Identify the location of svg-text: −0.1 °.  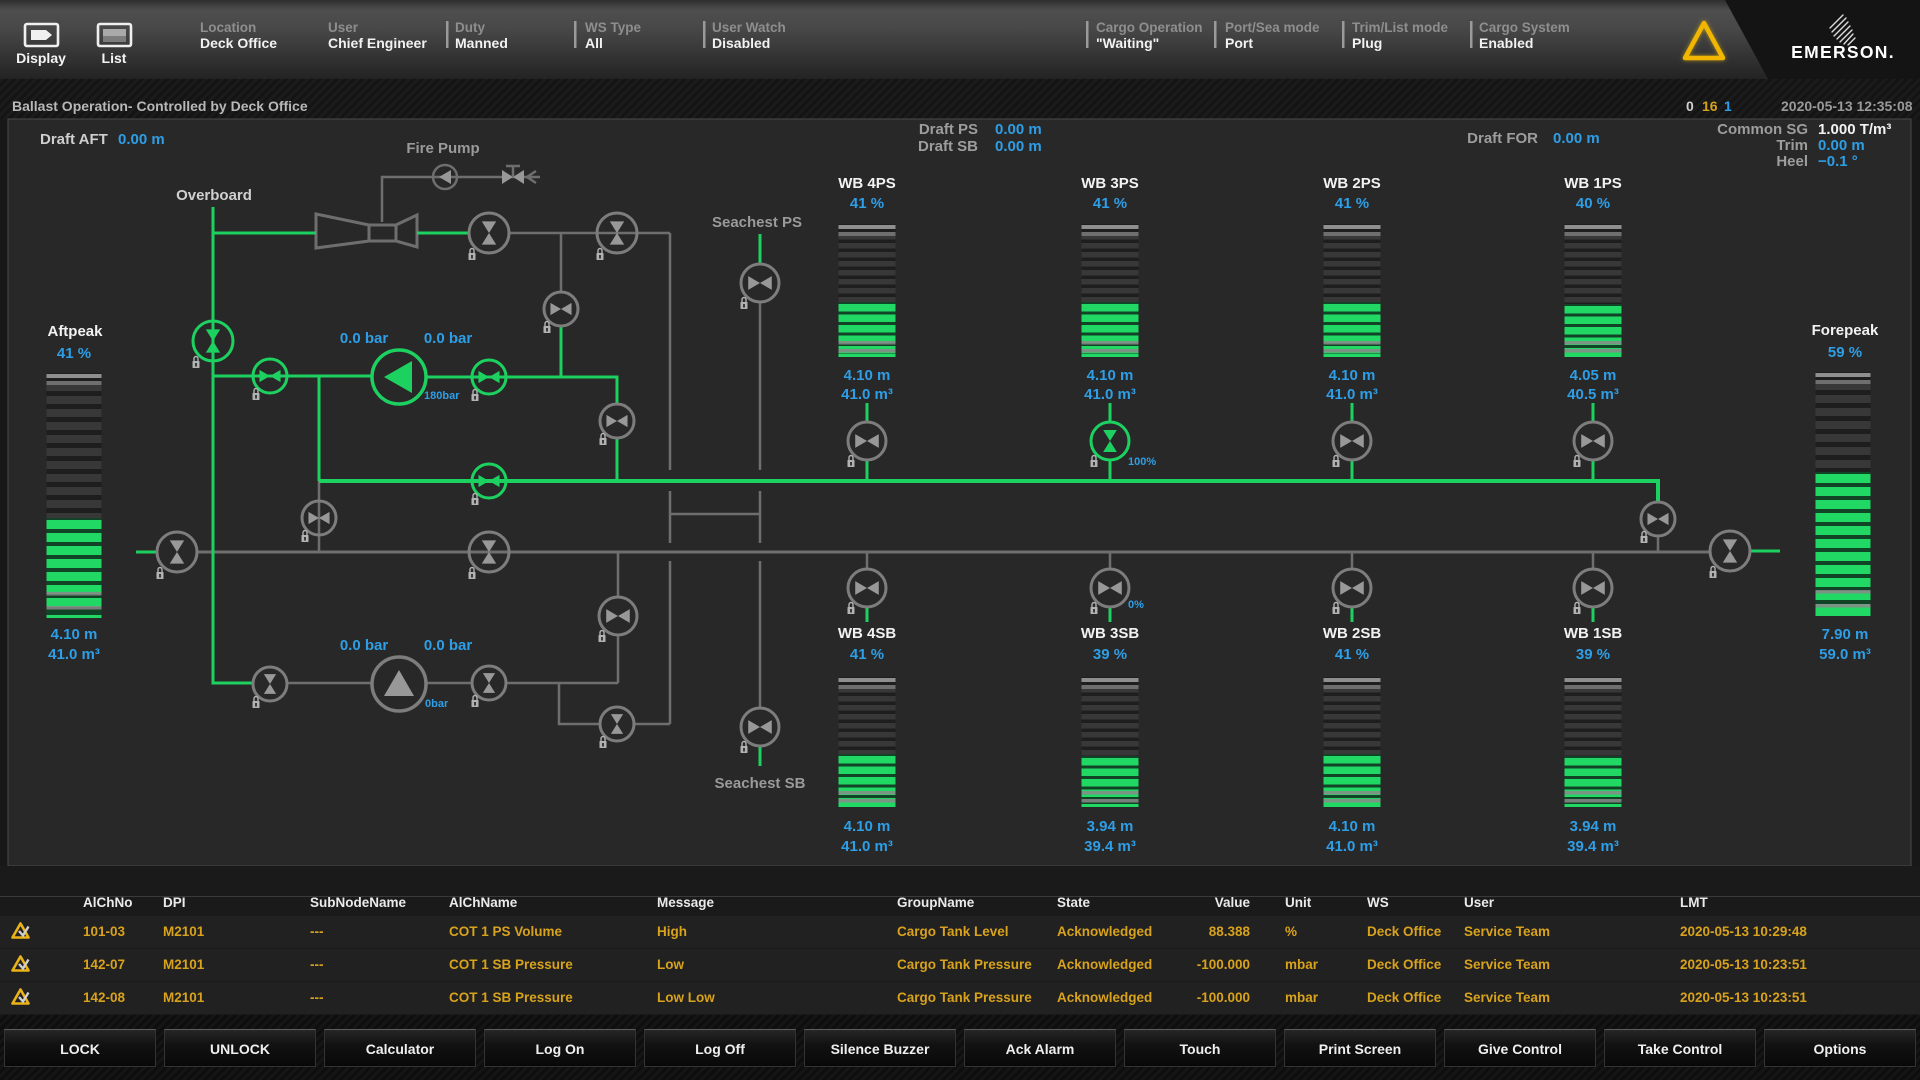
(1838, 161).